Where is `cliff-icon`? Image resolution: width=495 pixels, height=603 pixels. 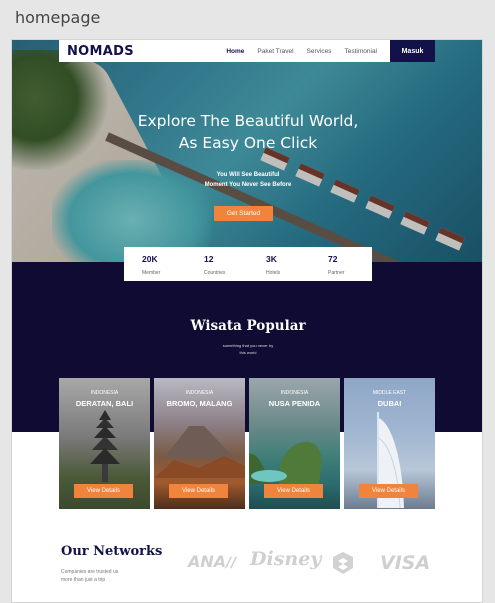
cliff-icon is located at coordinates (285, 462).